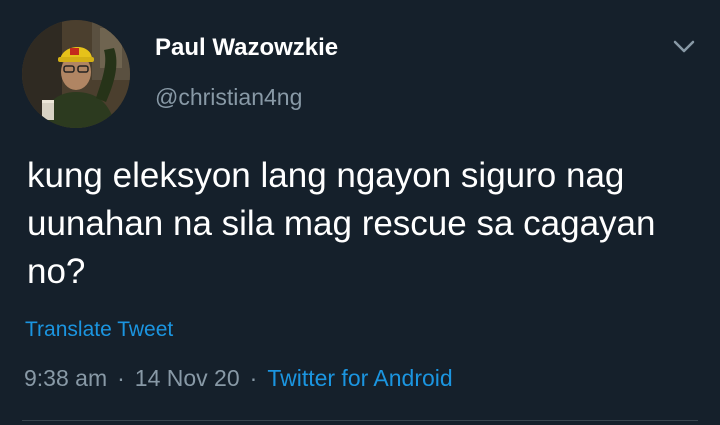 Image resolution: width=720 pixels, height=425 pixels. What do you see at coordinates (65, 378) in the screenshot?
I see `tweet-time: 9:38 am` at bounding box center [65, 378].